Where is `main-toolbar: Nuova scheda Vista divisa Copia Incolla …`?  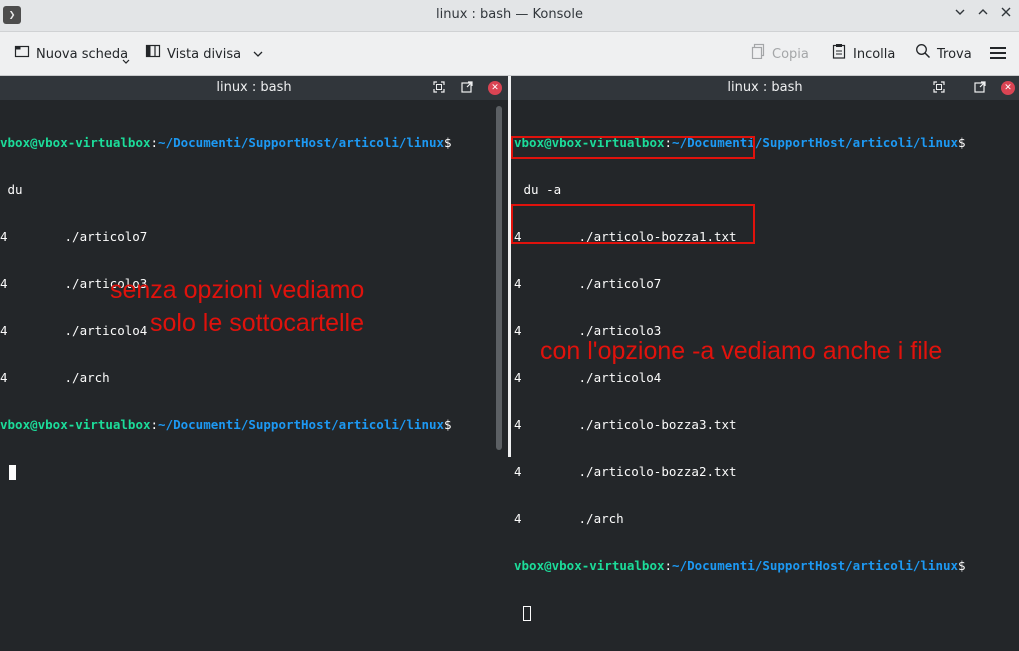
main-toolbar: Nuova scheda Vista divisa Copia Incolla … is located at coordinates (509, 54).